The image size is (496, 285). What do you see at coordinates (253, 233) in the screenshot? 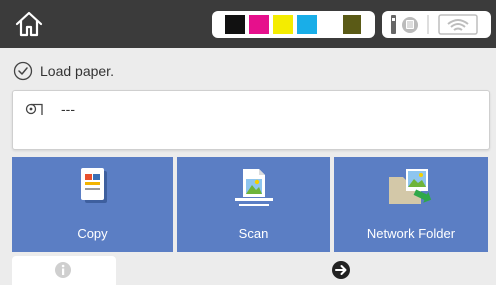
I see `scan-label: Scan` at bounding box center [253, 233].